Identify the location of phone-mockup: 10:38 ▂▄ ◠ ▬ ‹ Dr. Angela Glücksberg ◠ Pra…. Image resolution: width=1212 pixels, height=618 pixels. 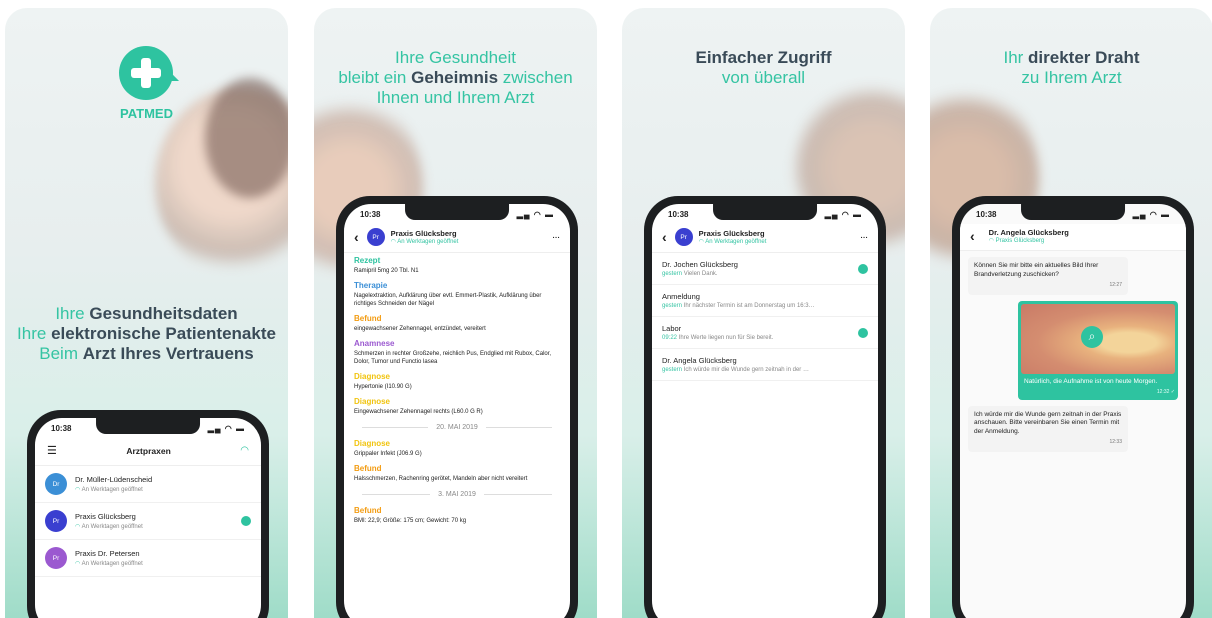
(1073, 407).